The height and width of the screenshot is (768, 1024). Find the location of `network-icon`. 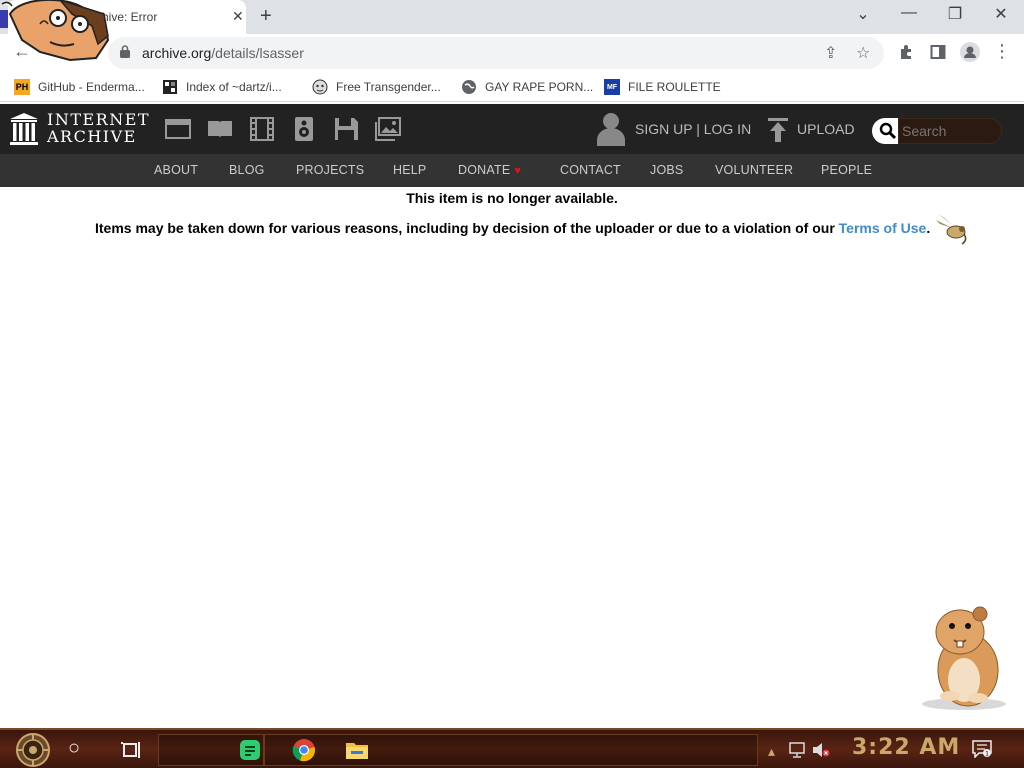

network-icon is located at coordinates (797, 750).